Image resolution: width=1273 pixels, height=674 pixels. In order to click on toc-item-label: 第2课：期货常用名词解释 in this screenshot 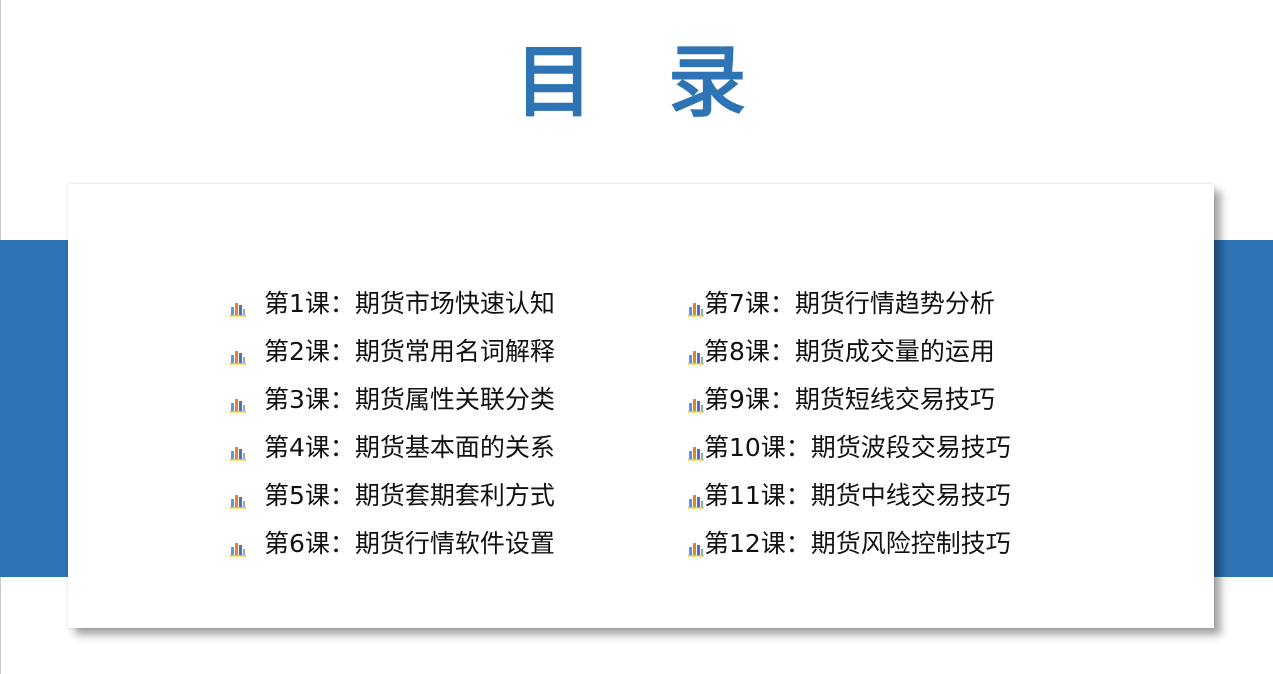, I will do `click(409, 351)`.